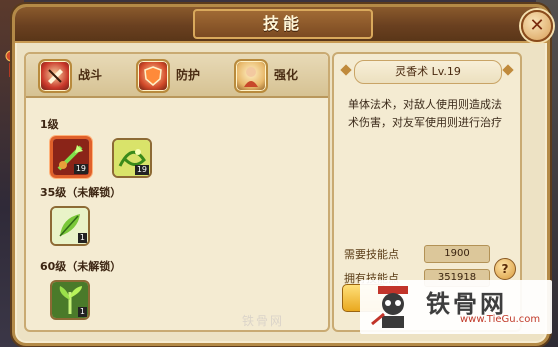 The height and width of the screenshot is (347, 558). What do you see at coordinates (153, 76) in the screenshot?
I see `shield-icon` at bounding box center [153, 76].